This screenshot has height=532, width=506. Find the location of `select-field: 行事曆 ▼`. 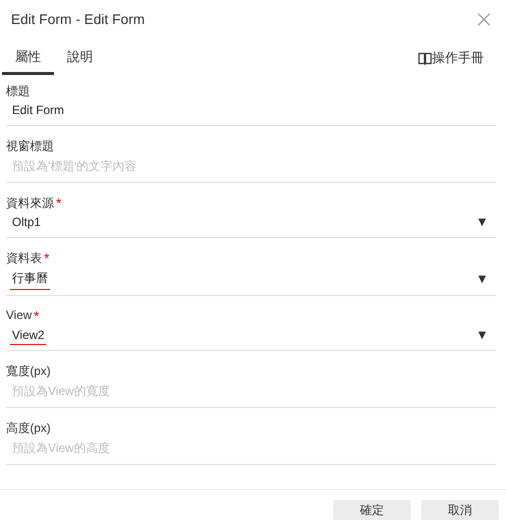

select-field: 行事曆 ▼ is located at coordinates (251, 279).